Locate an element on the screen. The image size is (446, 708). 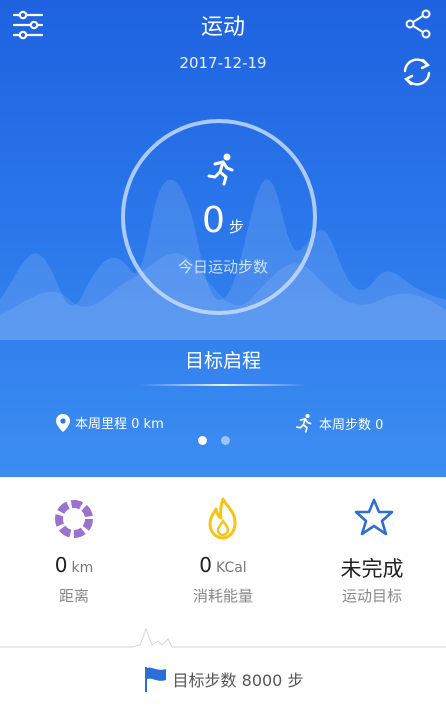
star-icon is located at coordinates (374, 517).